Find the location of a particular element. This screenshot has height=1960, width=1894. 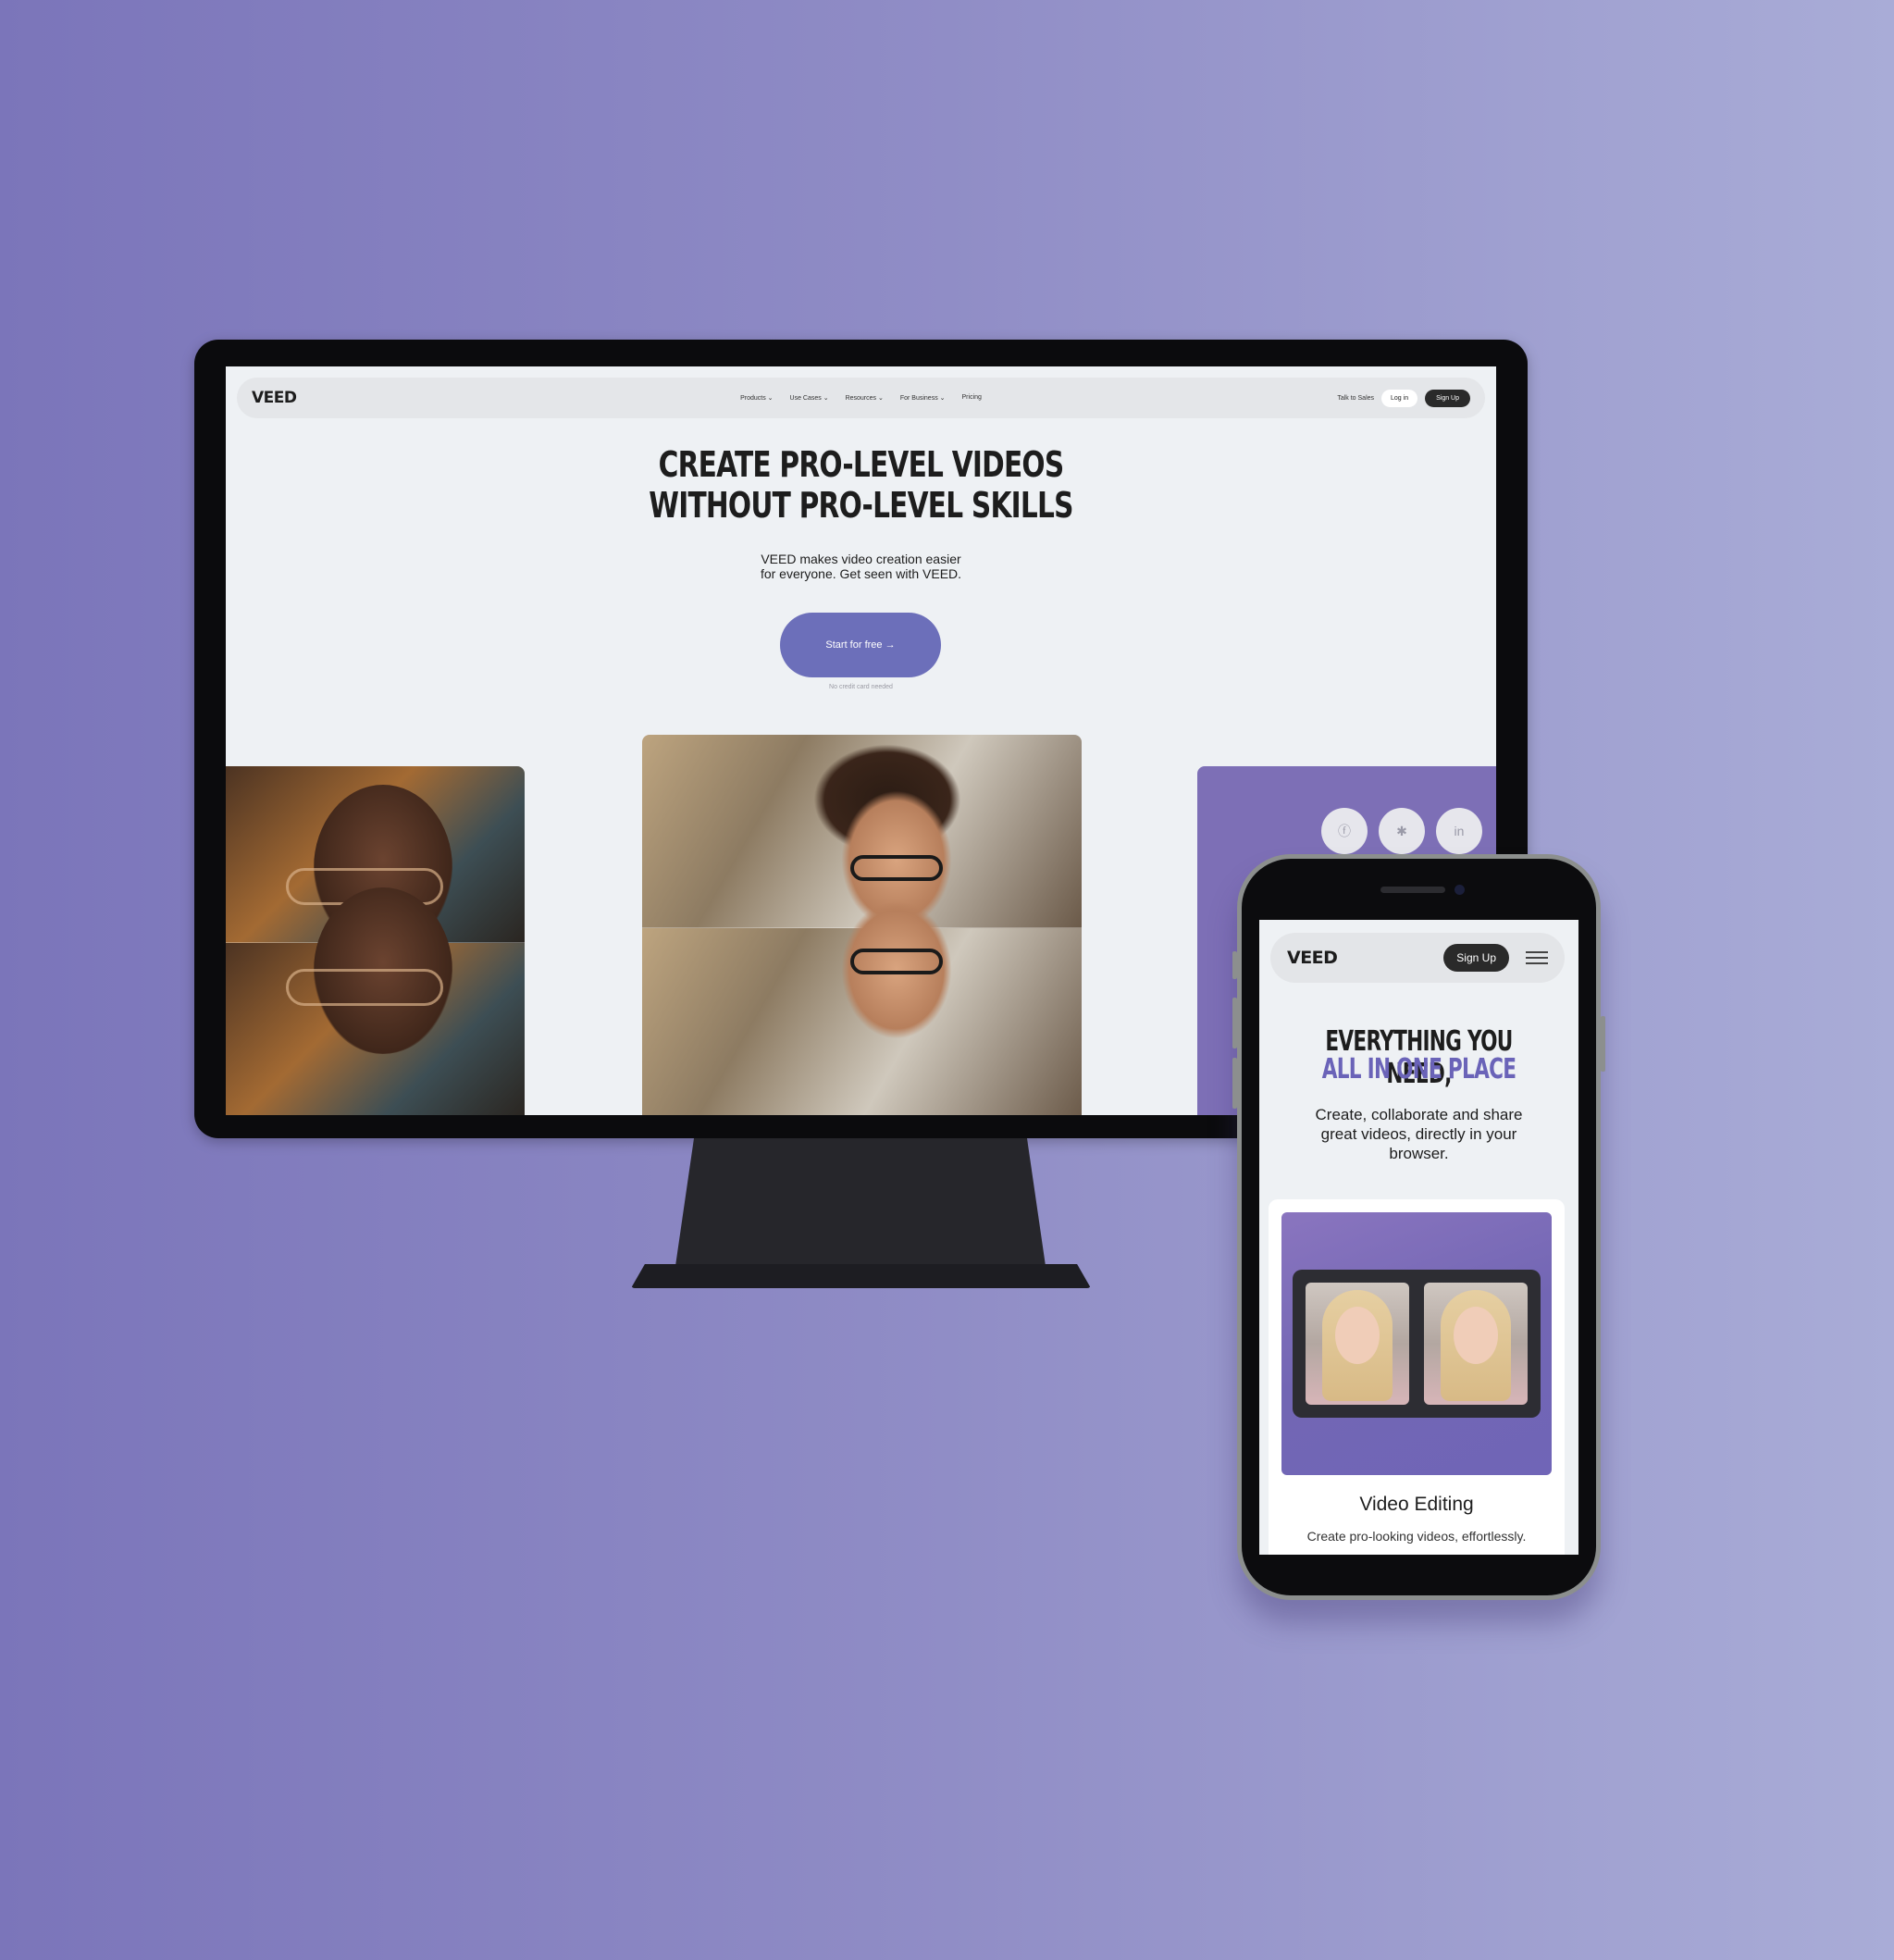

video-tile-center is located at coordinates (862, 925).